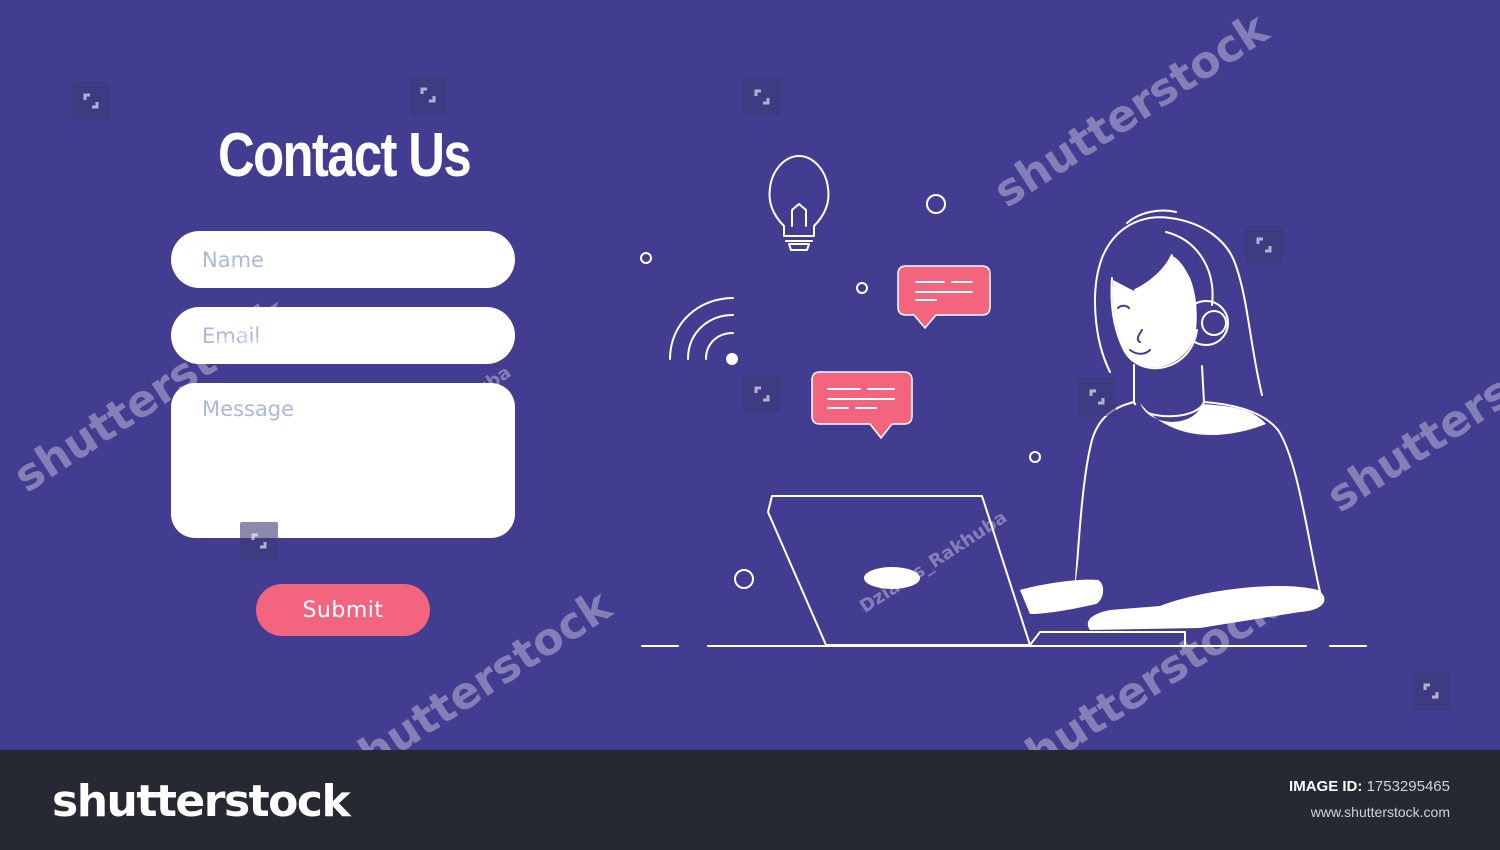  What do you see at coordinates (1326, 786) in the screenshot?
I see `image-id-label: IMAGE ID:` at bounding box center [1326, 786].